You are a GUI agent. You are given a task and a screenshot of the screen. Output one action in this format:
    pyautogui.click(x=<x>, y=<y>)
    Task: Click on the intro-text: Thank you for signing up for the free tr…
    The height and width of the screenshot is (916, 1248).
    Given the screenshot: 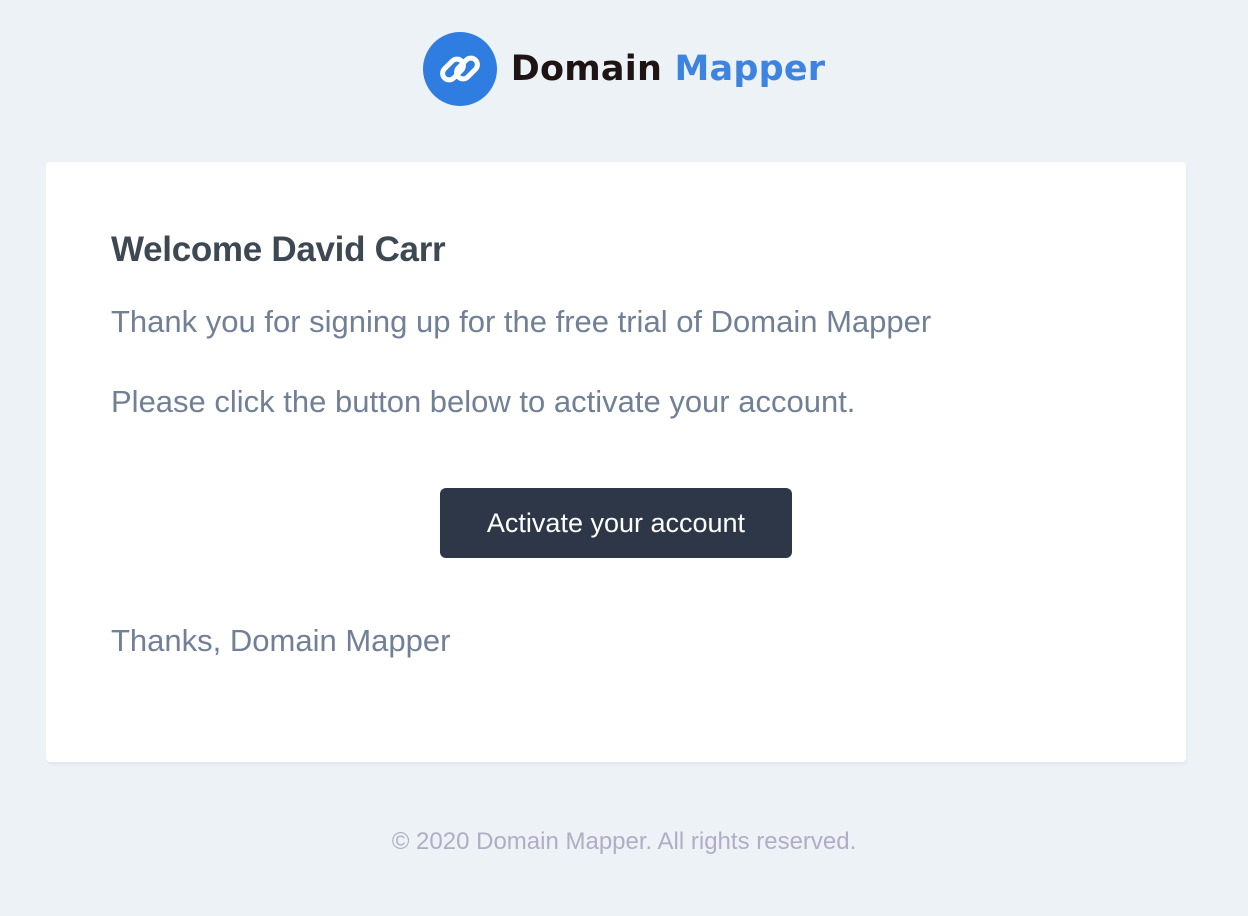 What is the action you would take?
    pyautogui.click(x=521, y=321)
    